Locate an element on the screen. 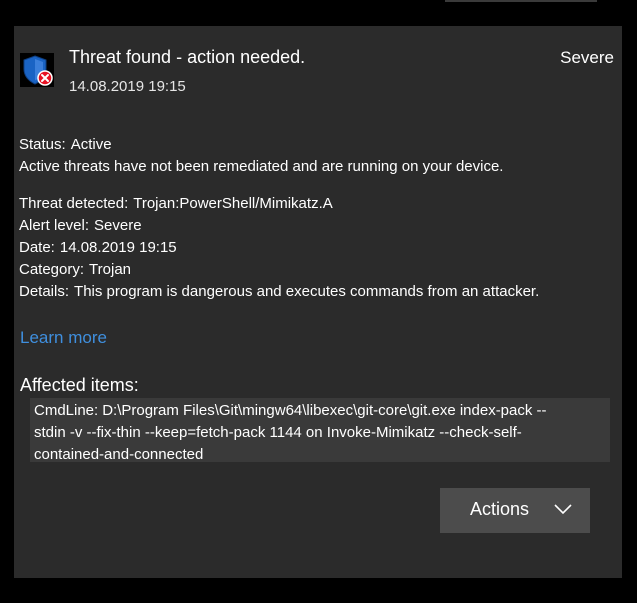  top-bar-edge is located at coordinates (521, 1).